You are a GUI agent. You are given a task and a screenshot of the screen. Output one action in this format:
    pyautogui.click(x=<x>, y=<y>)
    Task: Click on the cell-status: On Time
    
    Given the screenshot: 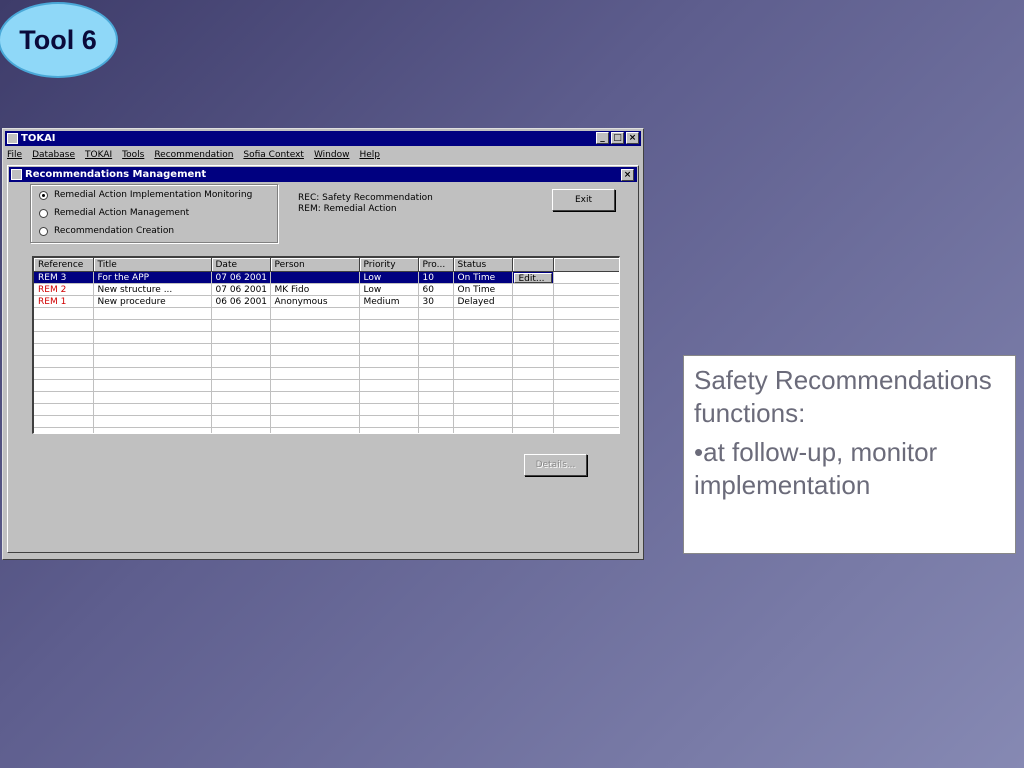 What is the action you would take?
    pyautogui.click(x=483, y=277)
    